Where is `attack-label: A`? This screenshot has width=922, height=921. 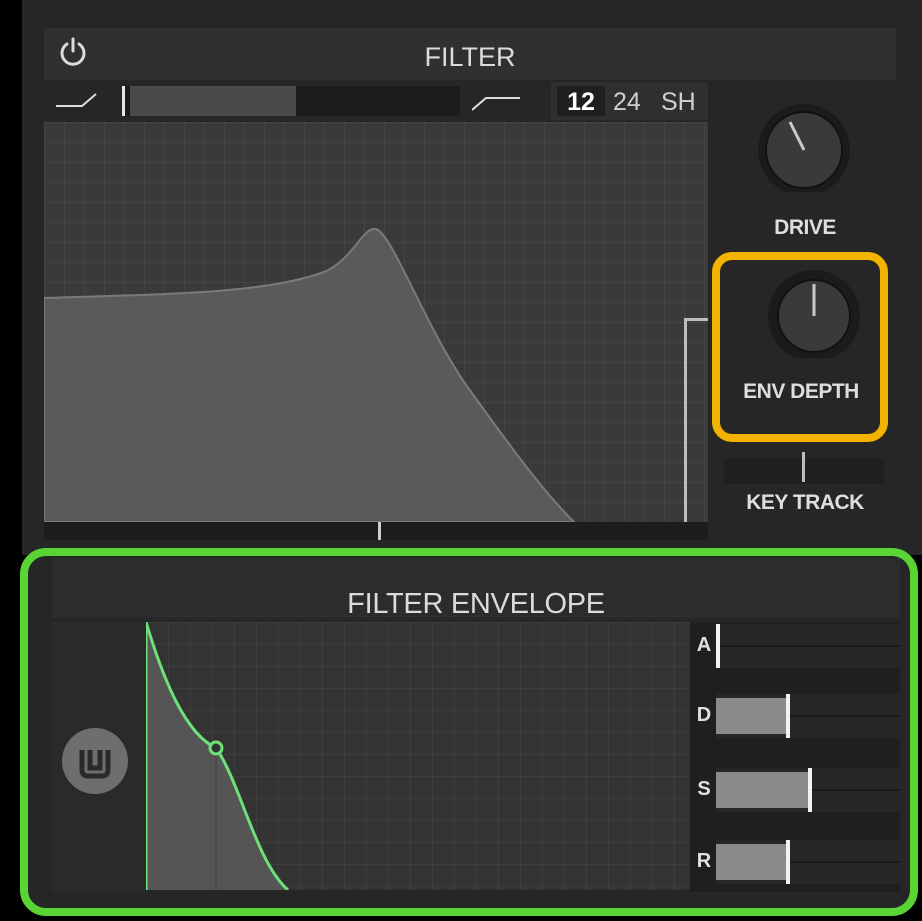
attack-label: A is located at coordinates (704, 645).